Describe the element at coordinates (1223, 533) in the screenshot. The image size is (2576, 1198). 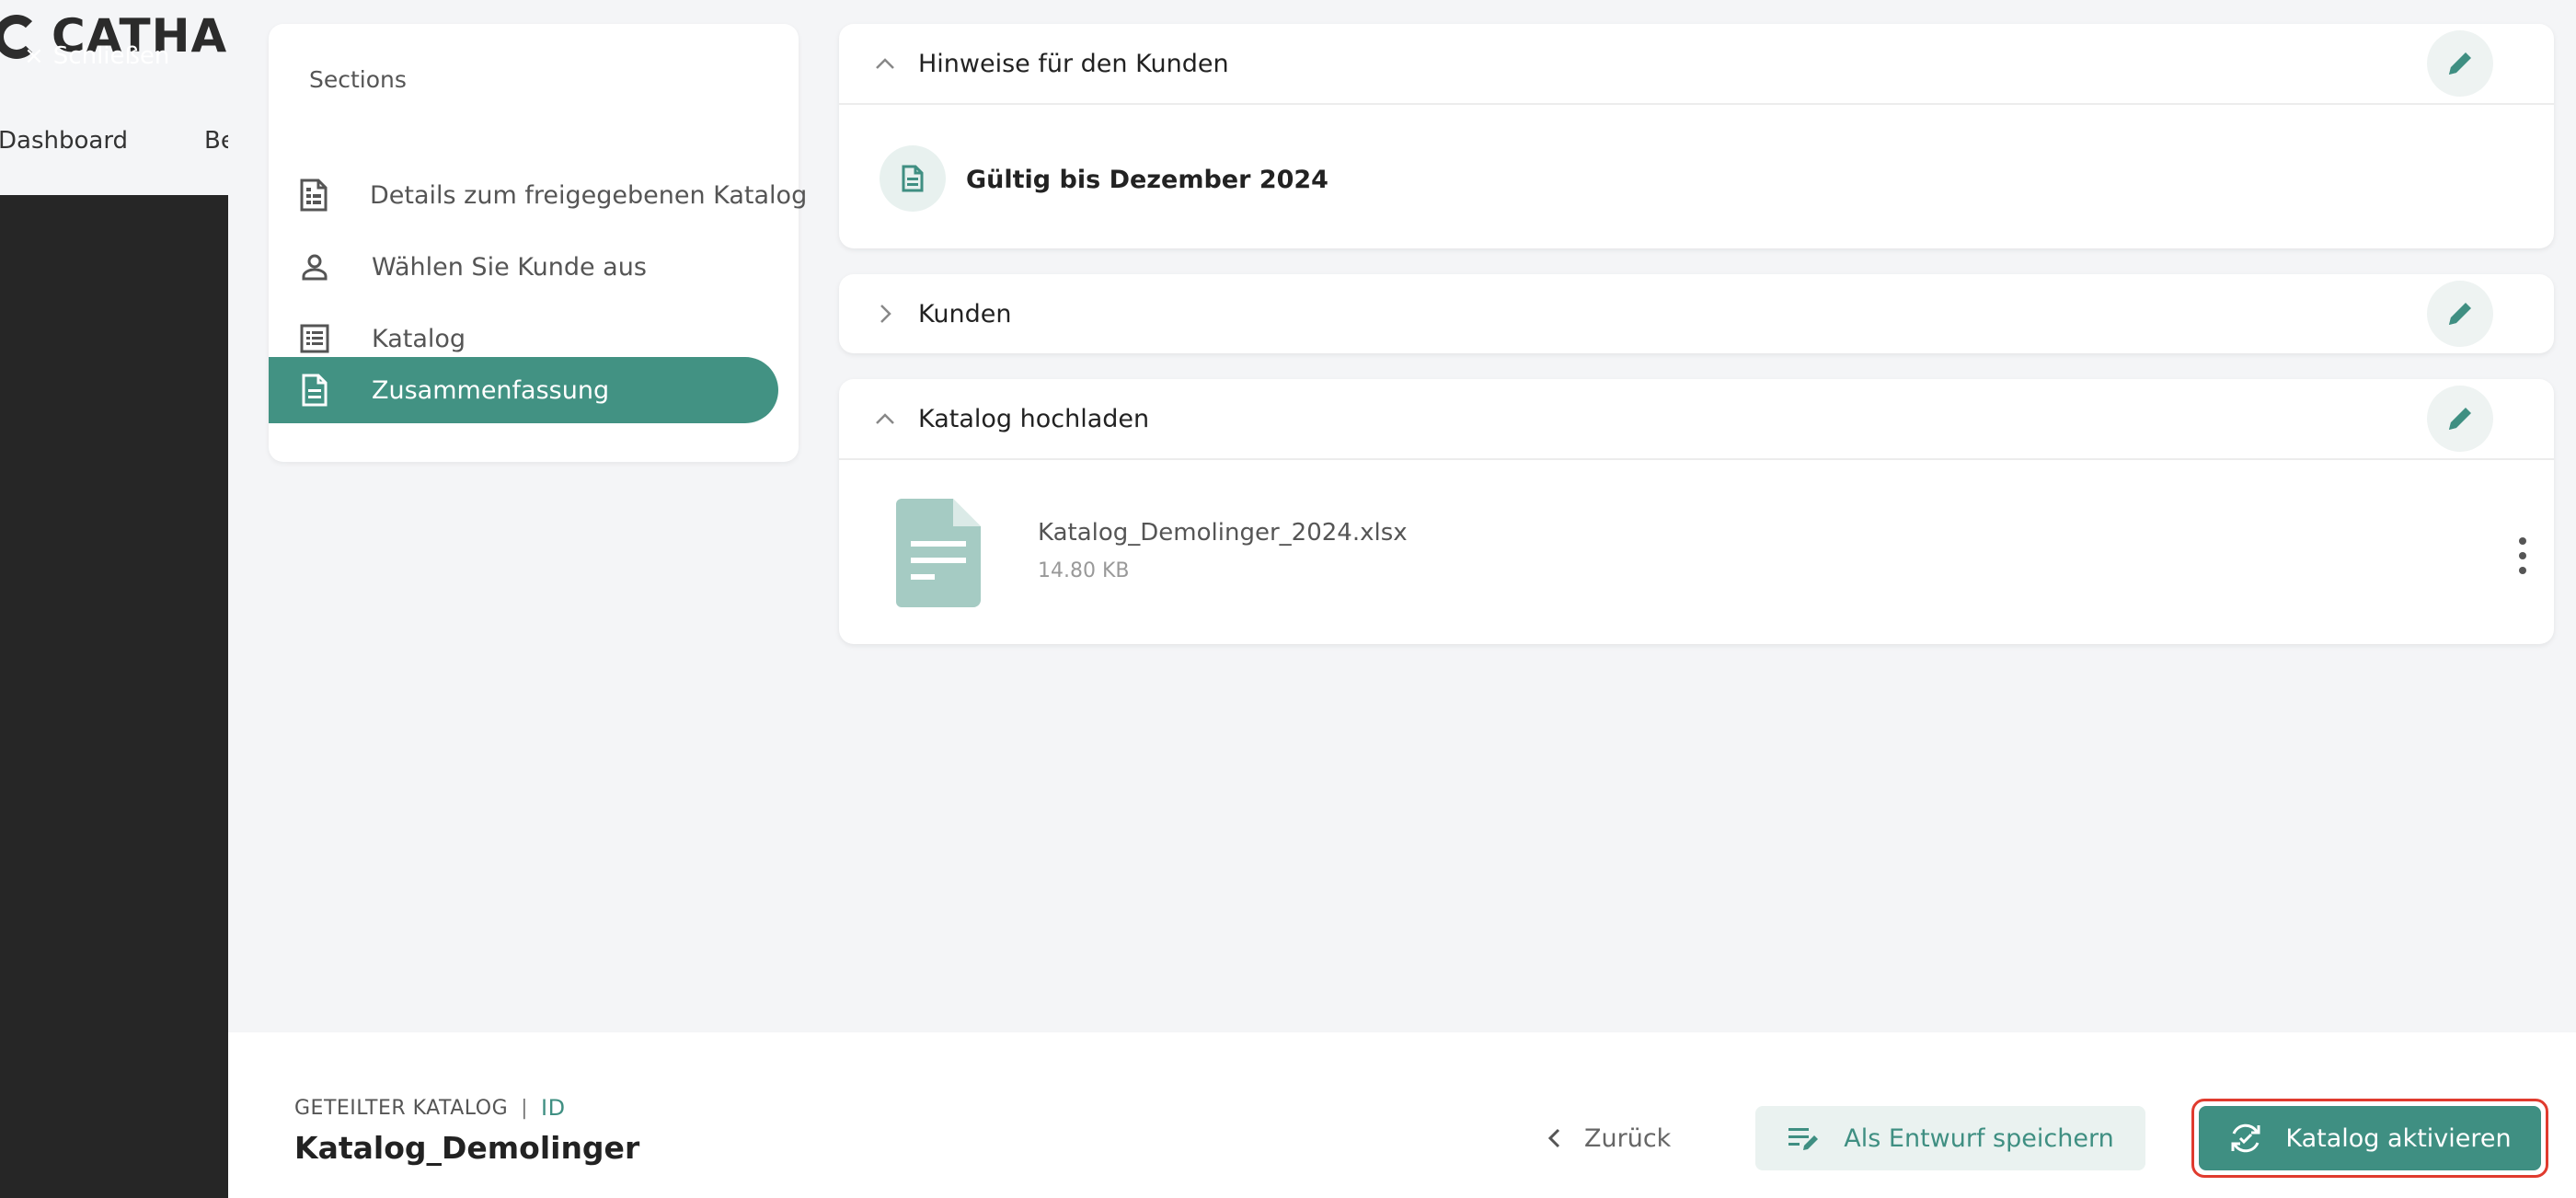
I see `file-name: Katalog_Demolinger_2024.xlsx` at that location.